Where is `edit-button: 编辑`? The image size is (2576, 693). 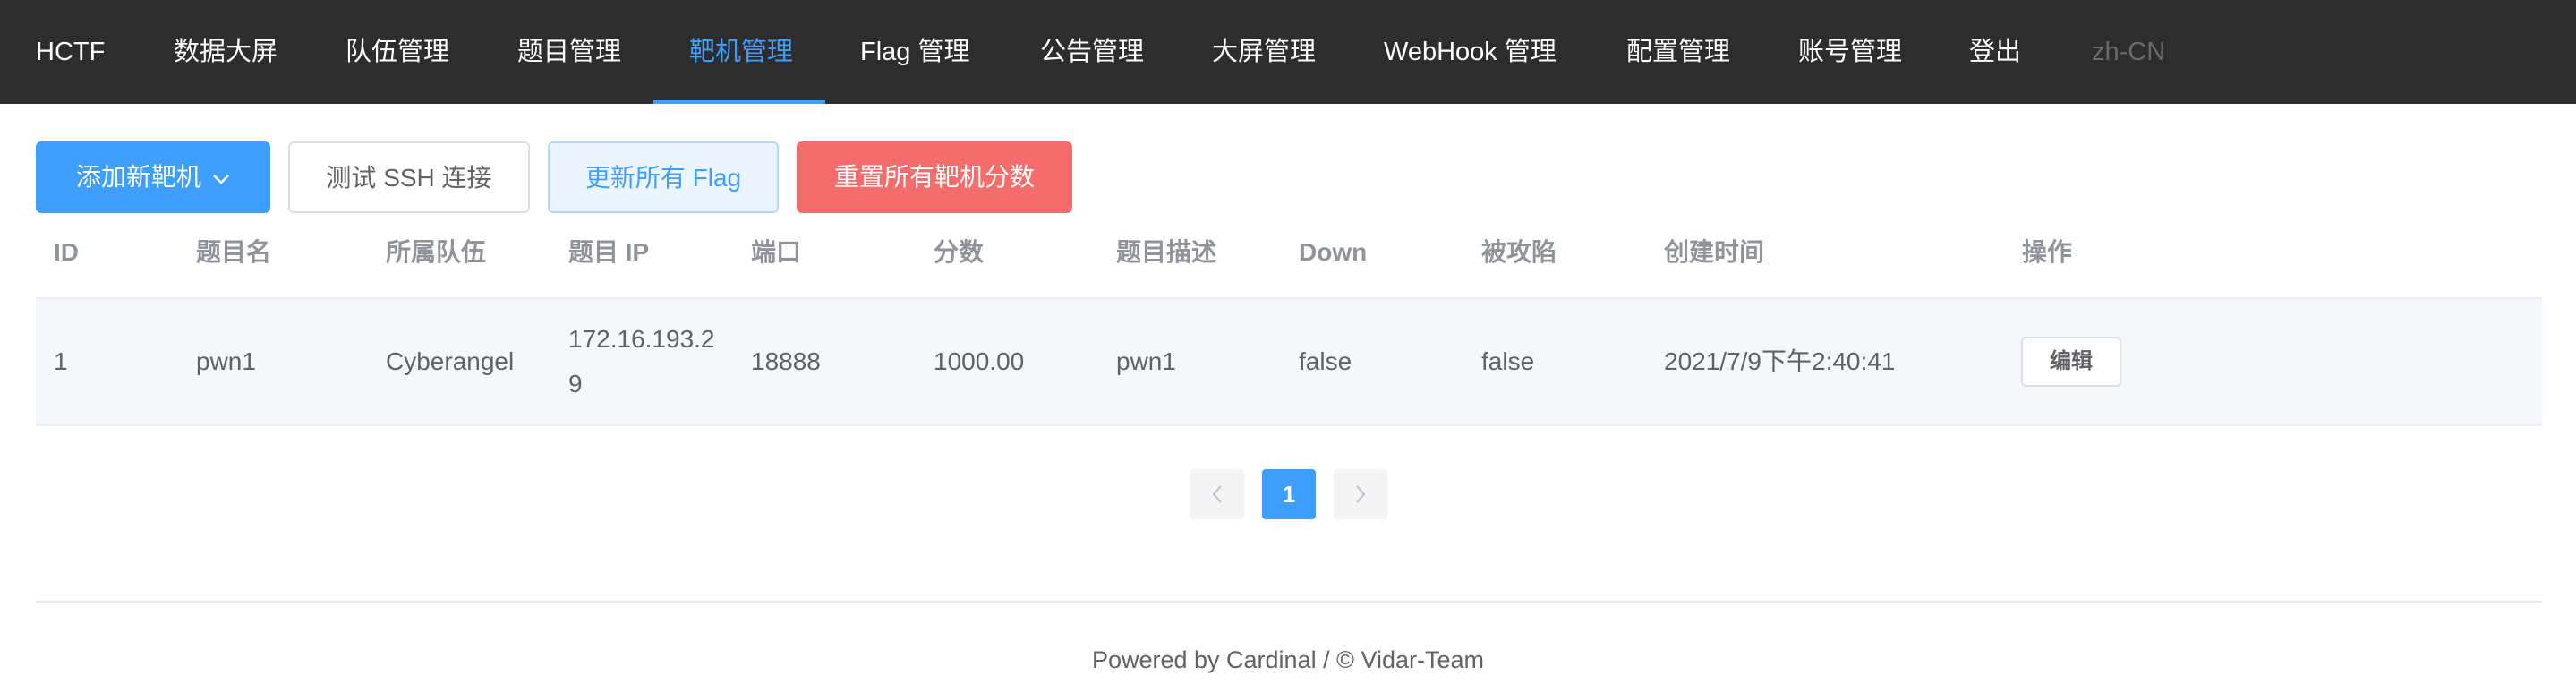
edit-button: 编辑 is located at coordinates (2071, 362).